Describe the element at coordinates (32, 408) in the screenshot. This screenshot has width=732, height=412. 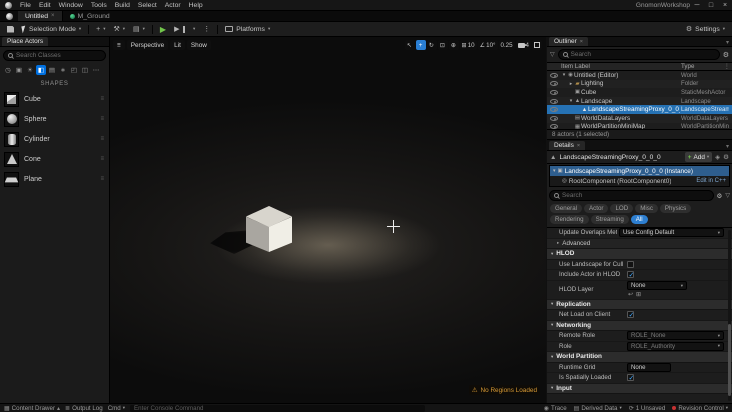
I see `content-drawer-button: ▦ Content Drawer ▴` at that location.